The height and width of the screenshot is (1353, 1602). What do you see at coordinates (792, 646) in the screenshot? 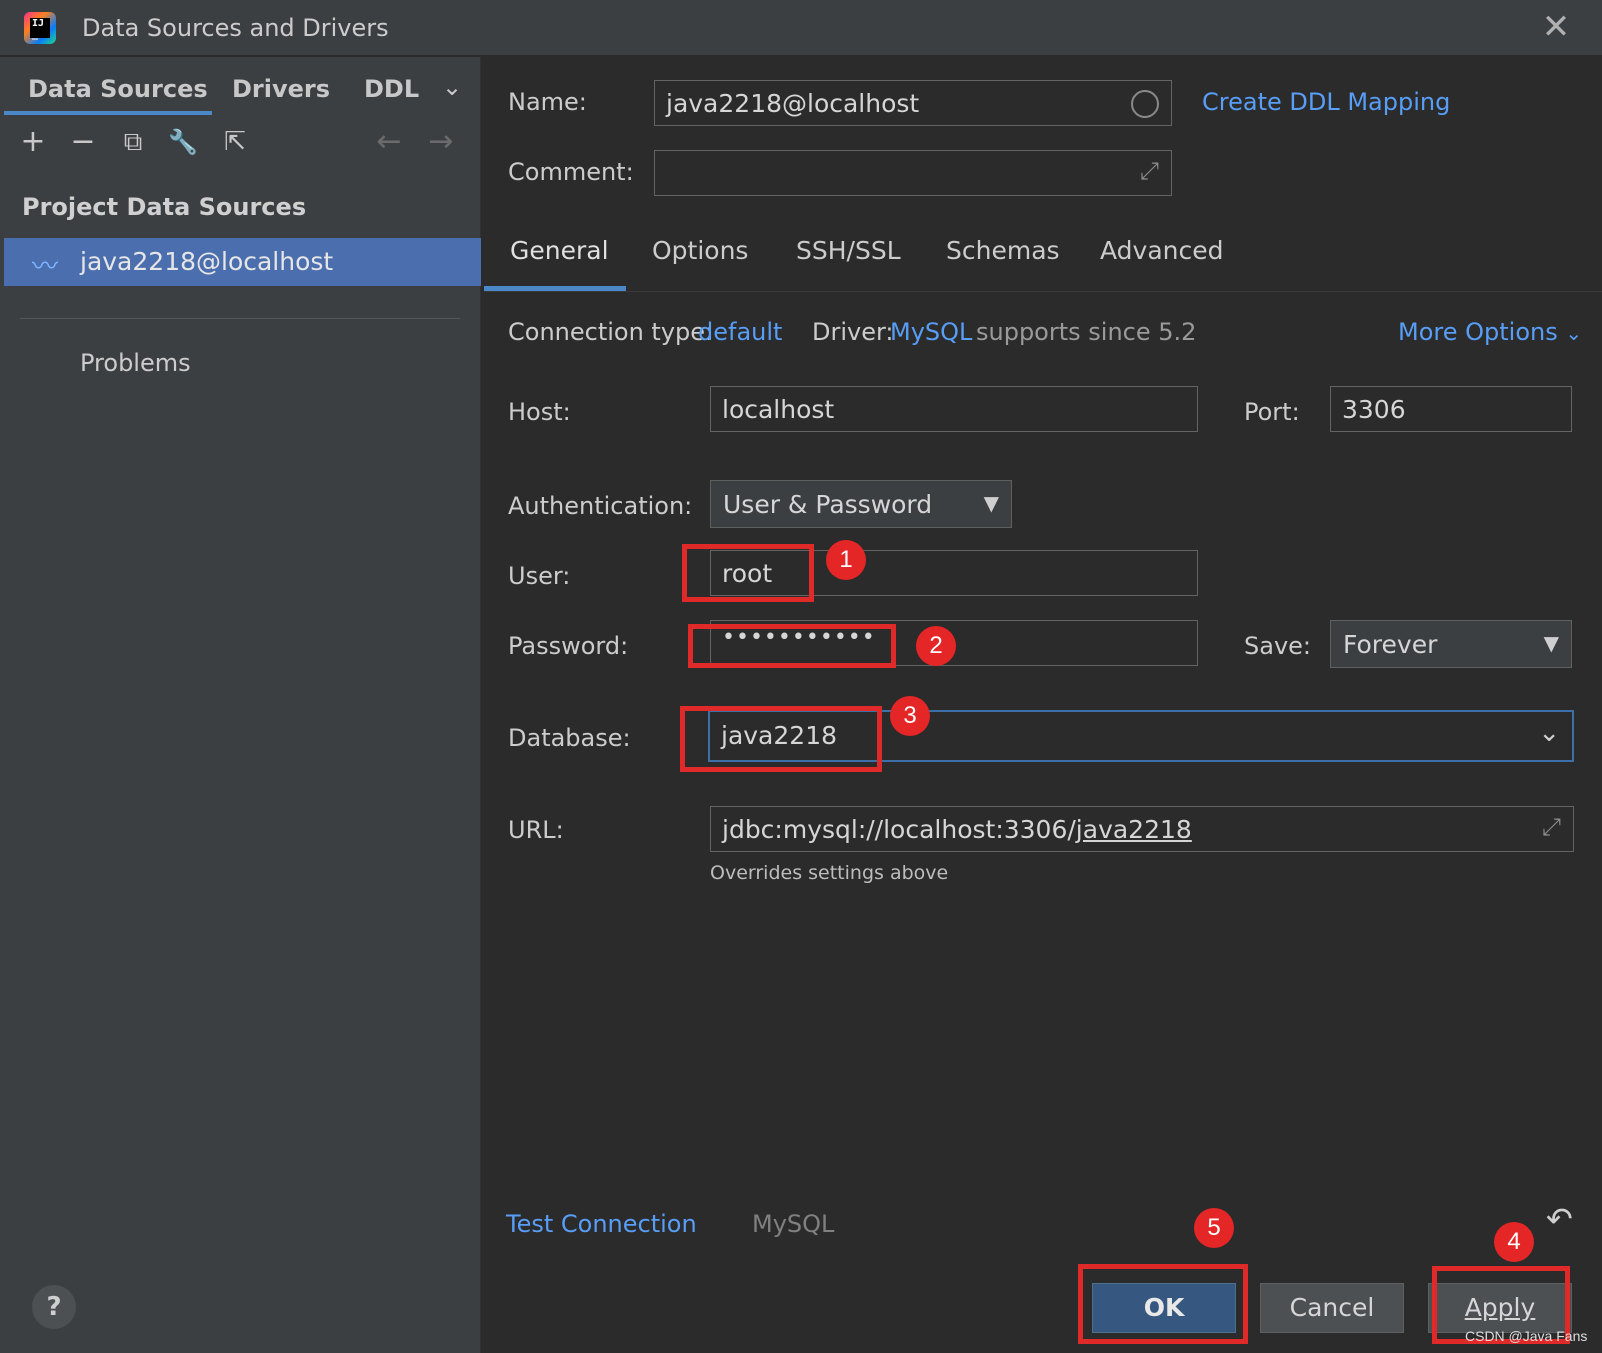
I see `annotation-box-password` at bounding box center [792, 646].